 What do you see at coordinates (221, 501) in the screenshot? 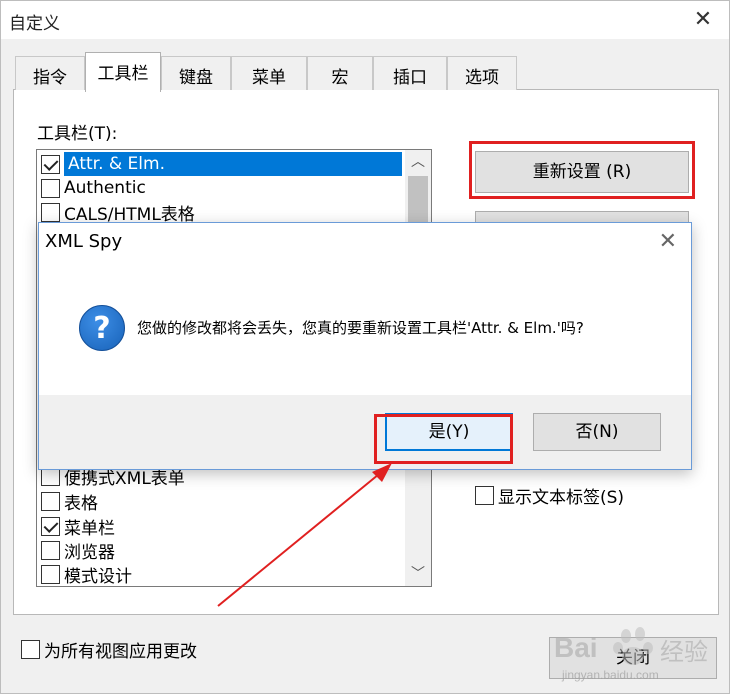
I see `list-item: 表格` at bounding box center [221, 501].